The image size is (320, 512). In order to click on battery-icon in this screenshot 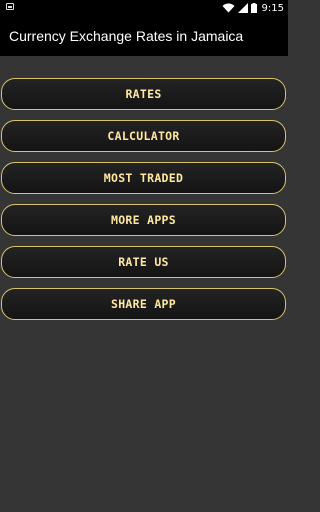, I will do `click(253, 8)`.